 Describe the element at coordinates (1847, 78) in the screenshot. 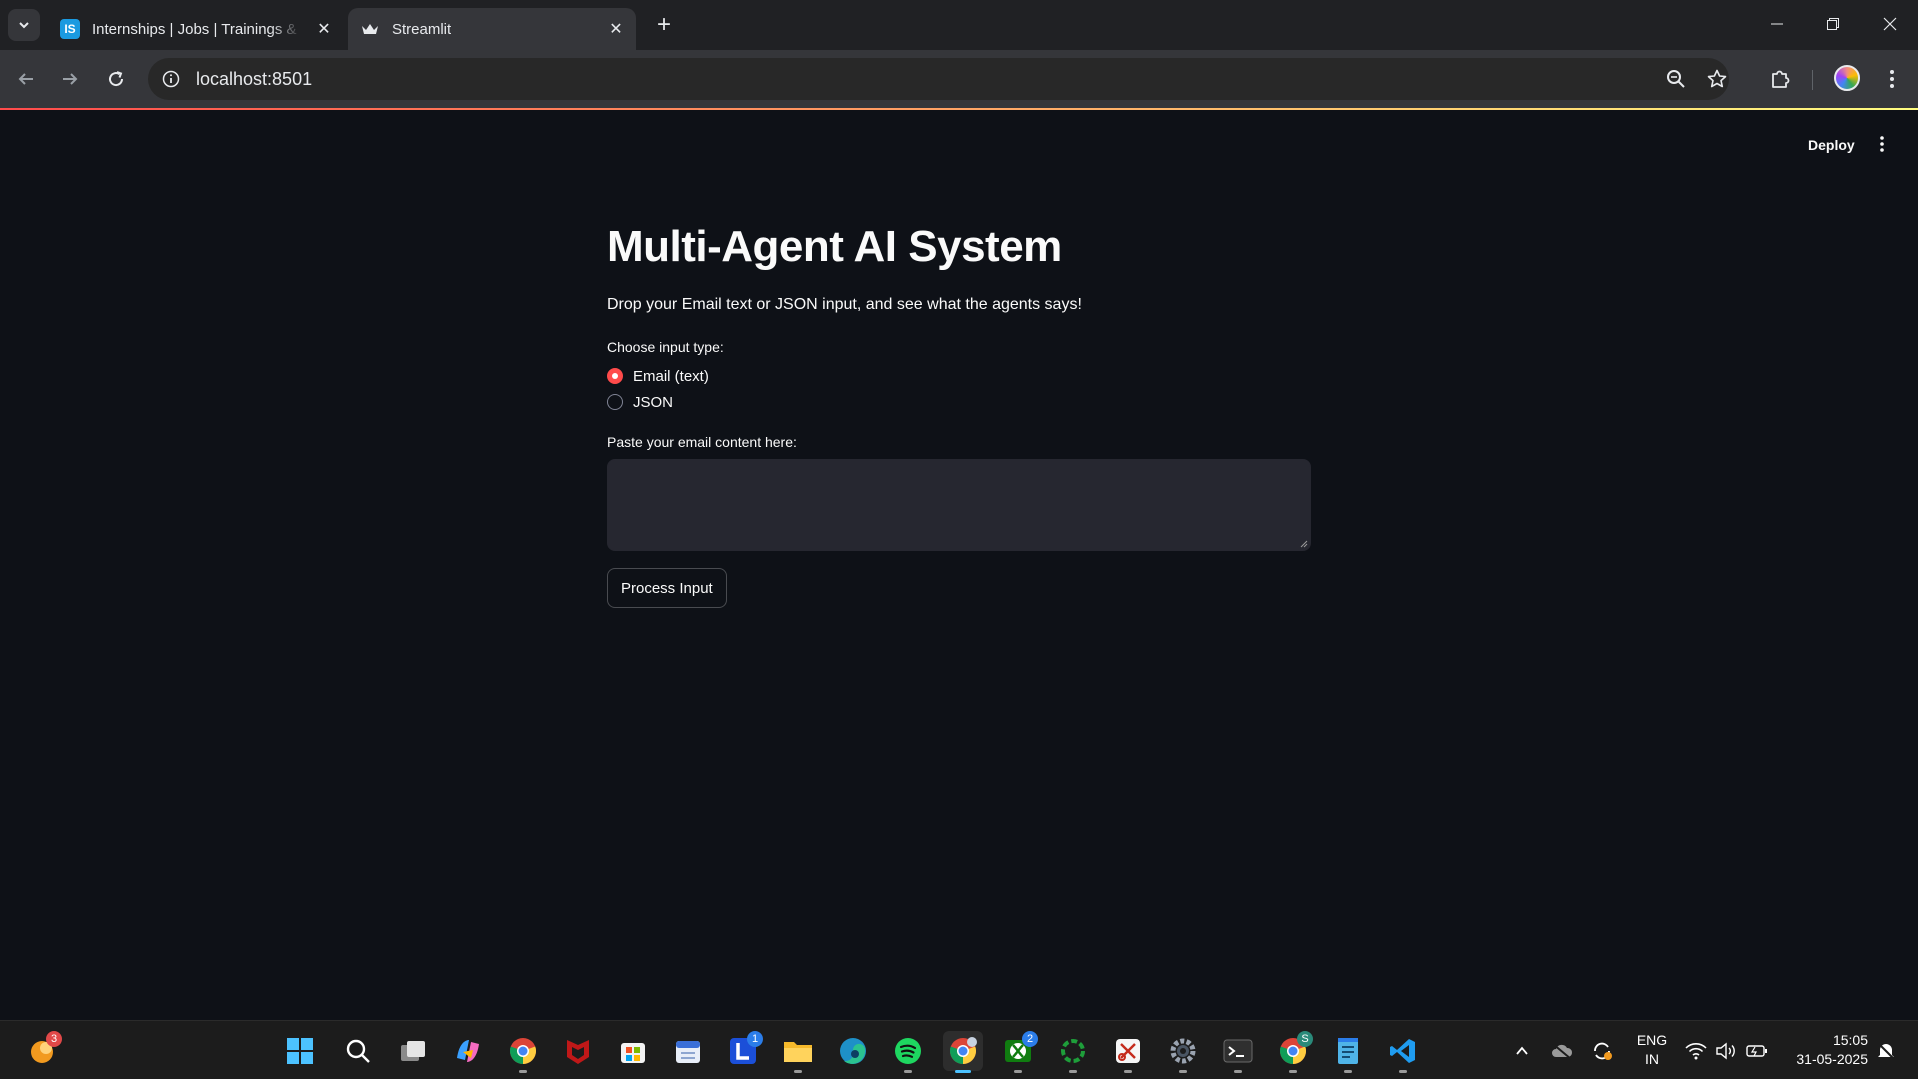

I see `profile-avatar` at that location.